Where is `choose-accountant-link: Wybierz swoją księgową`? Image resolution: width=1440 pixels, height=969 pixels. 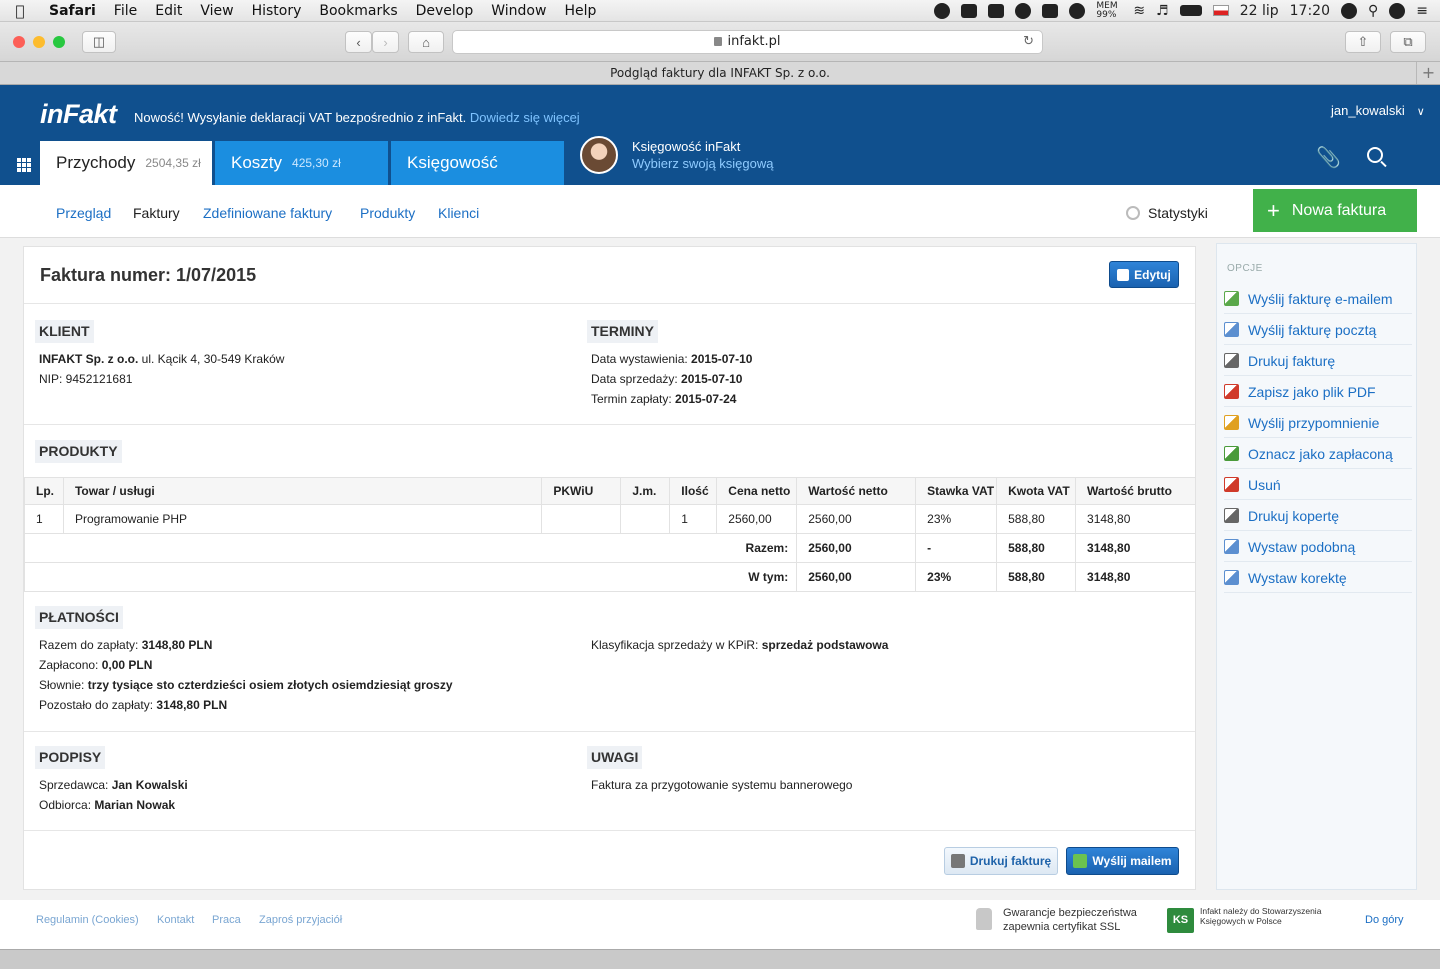 choose-accountant-link: Wybierz swoją księgową is located at coordinates (703, 163).